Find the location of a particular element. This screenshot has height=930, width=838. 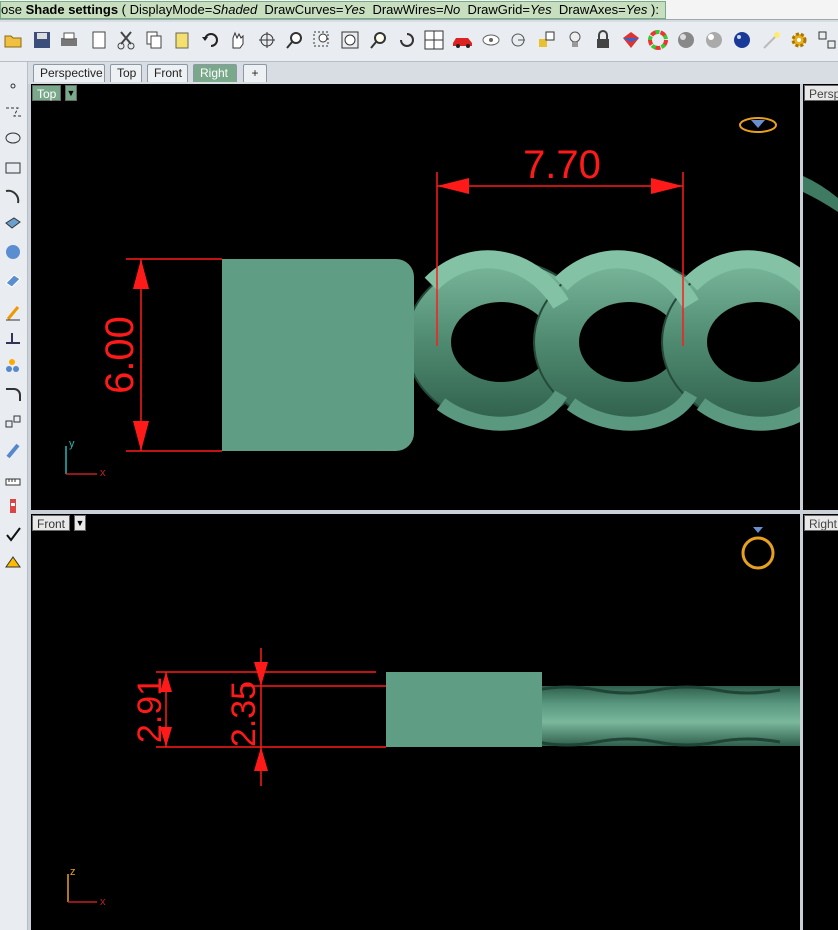

axis-indicator-top is located at coordinates (81, 460).